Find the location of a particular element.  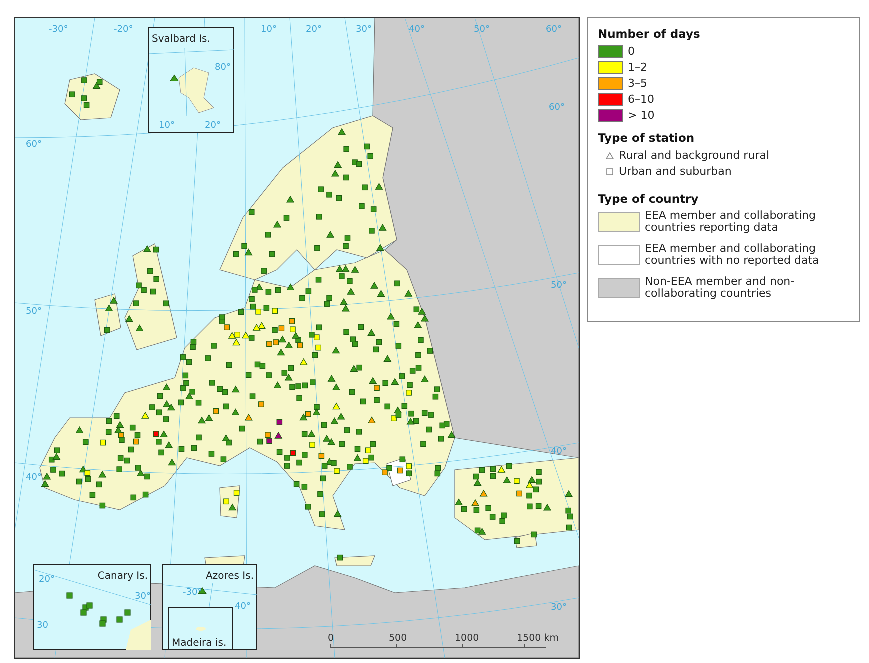

legend-label: Urban and suburban is located at coordinates (675, 171).